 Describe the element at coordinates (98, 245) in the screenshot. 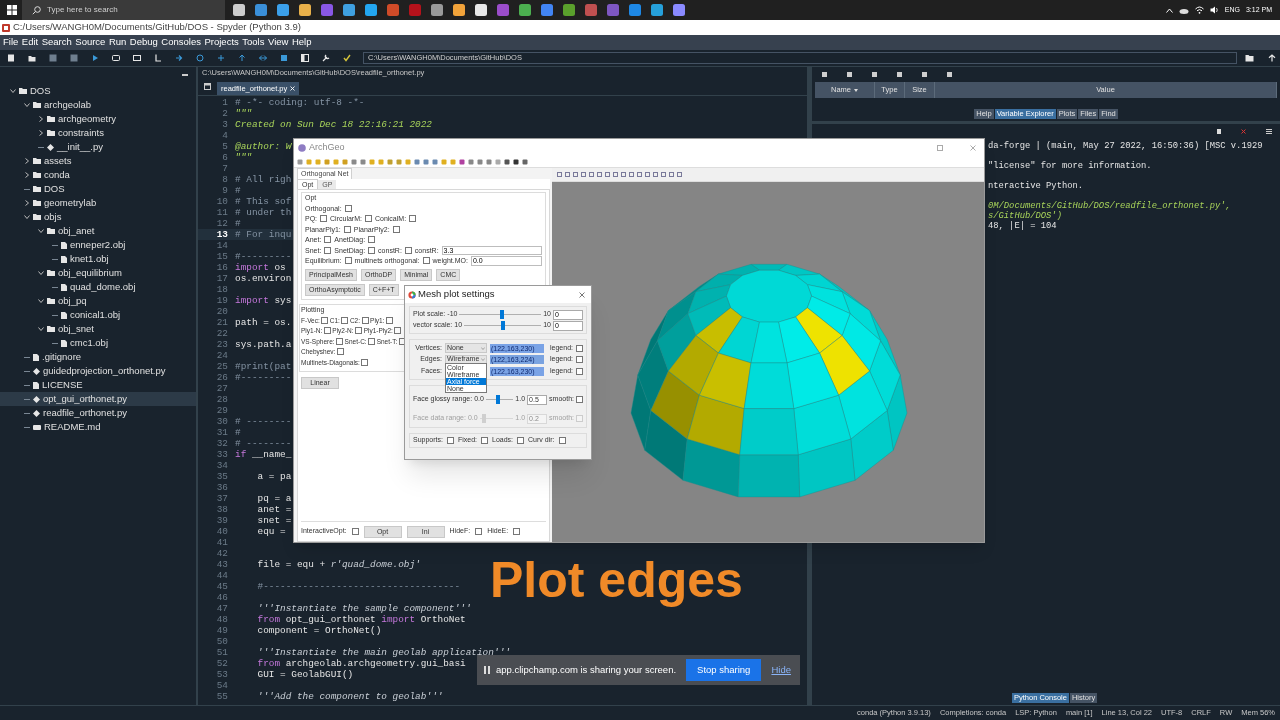

I see `tree-item: enneper2.obj` at that location.